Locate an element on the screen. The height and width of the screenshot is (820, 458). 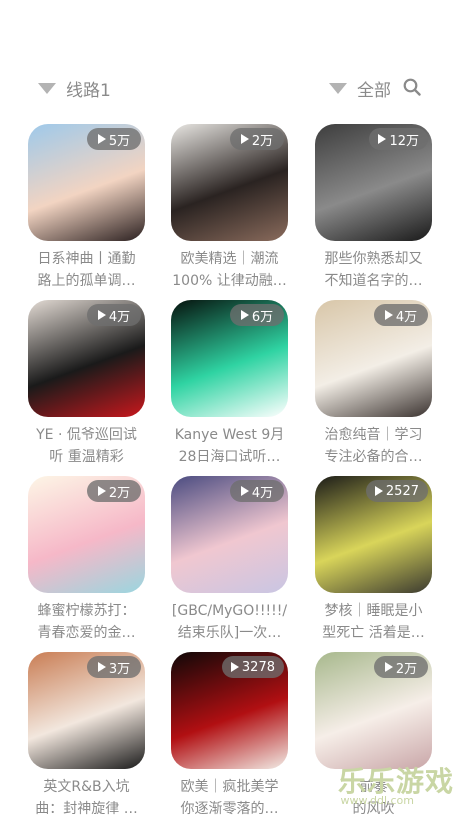
play-count-badge: 12万 is located at coordinates (398, 139).